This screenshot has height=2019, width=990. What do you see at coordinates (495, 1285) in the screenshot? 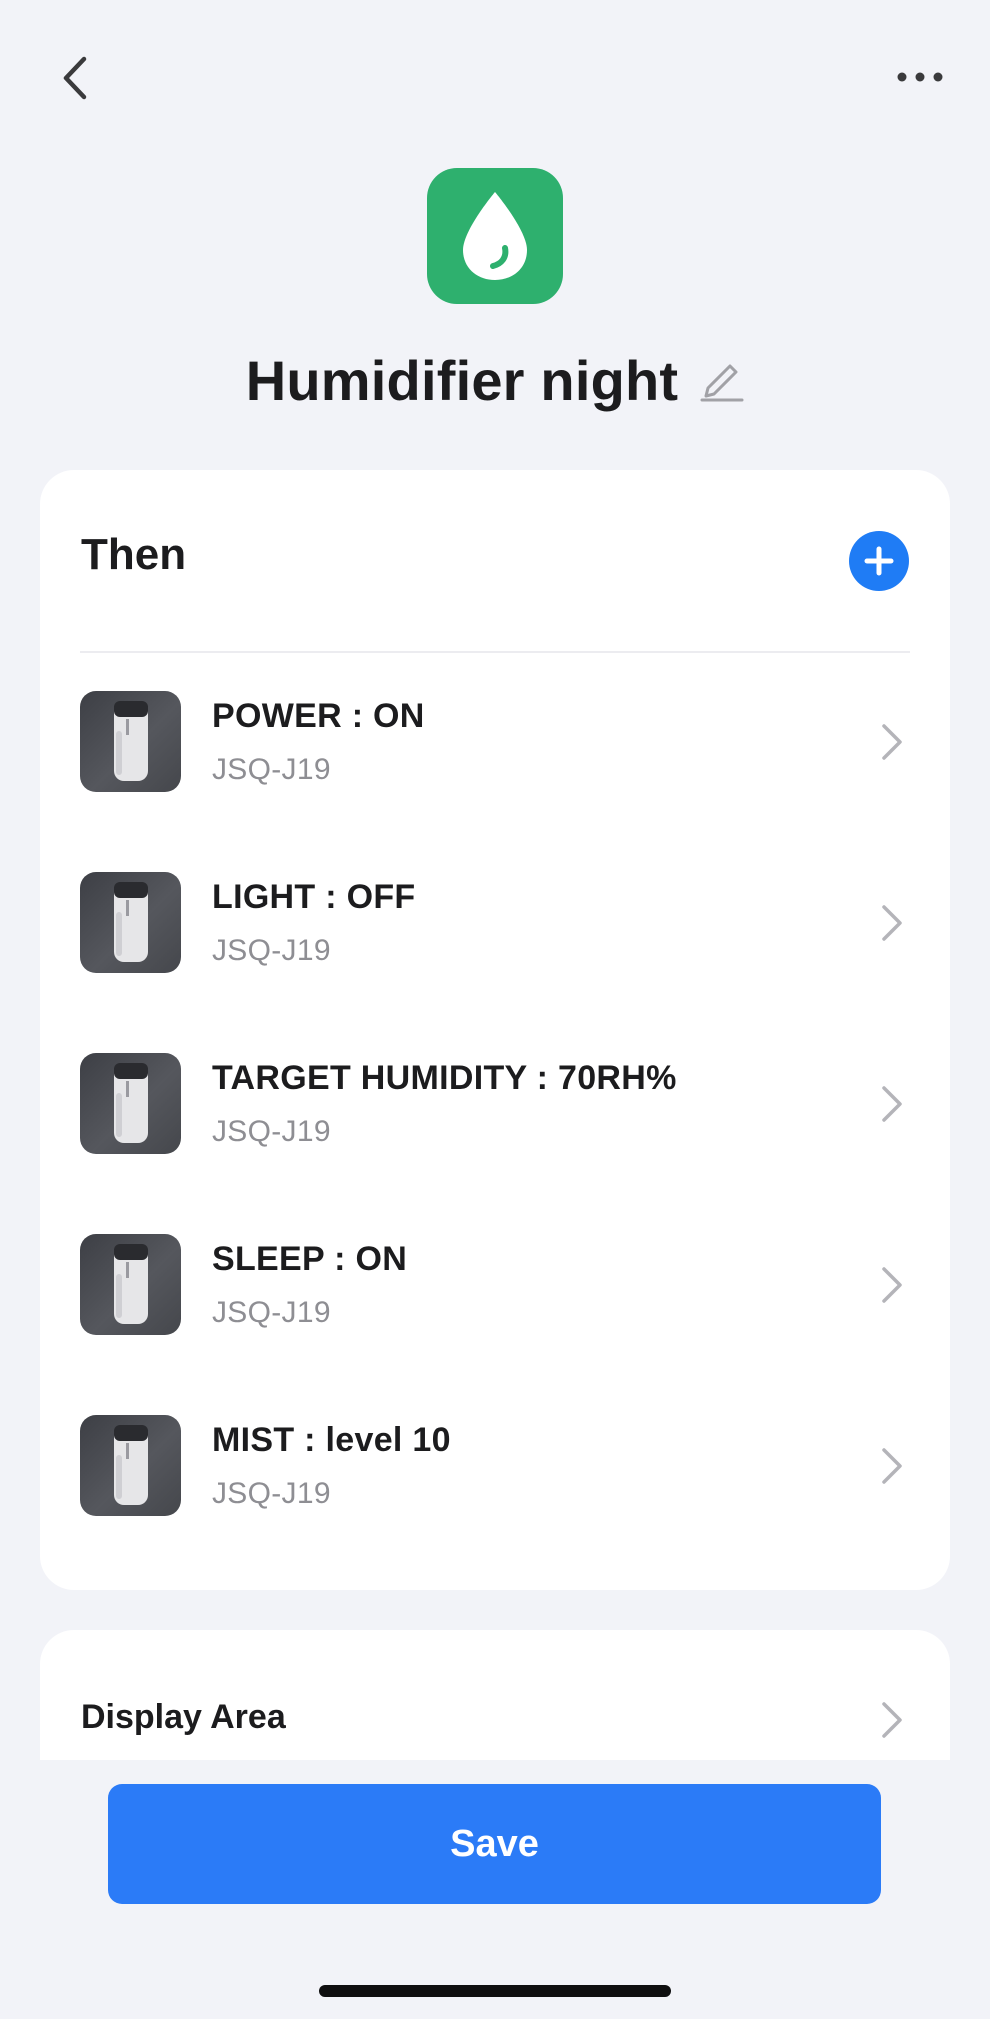
I see `action-item-sleep: SLEEP : ON JSQ-J19` at bounding box center [495, 1285].